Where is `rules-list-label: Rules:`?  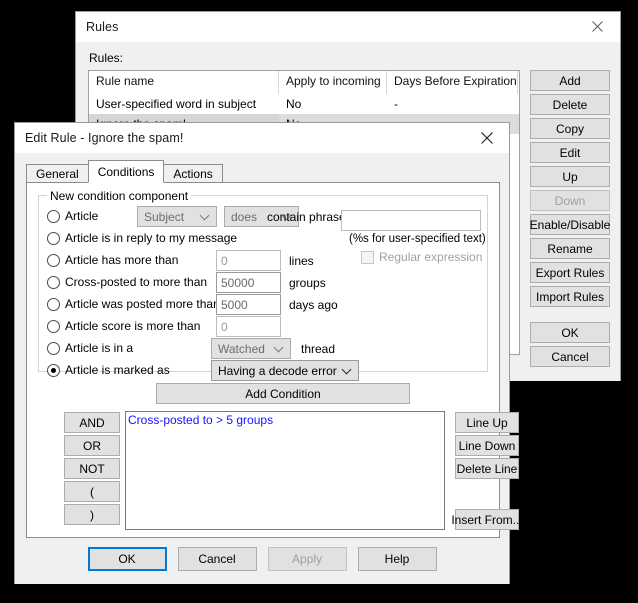
rules-list-label: Rules: is located at coordinates (106, 58).